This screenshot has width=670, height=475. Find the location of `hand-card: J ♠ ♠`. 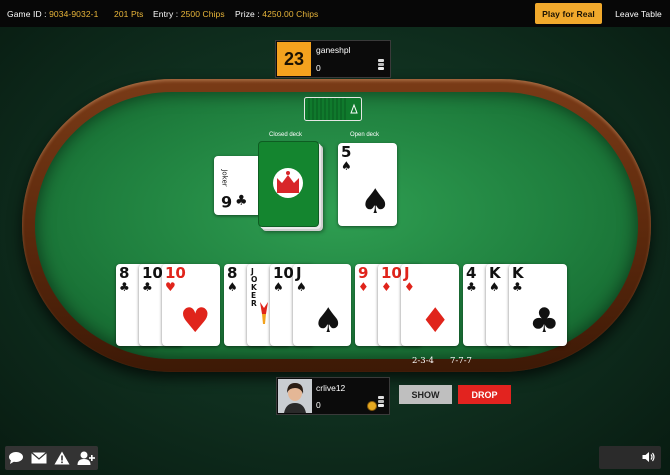

hand-card: J ♠ ♠ is located at coordinates (322, 305).